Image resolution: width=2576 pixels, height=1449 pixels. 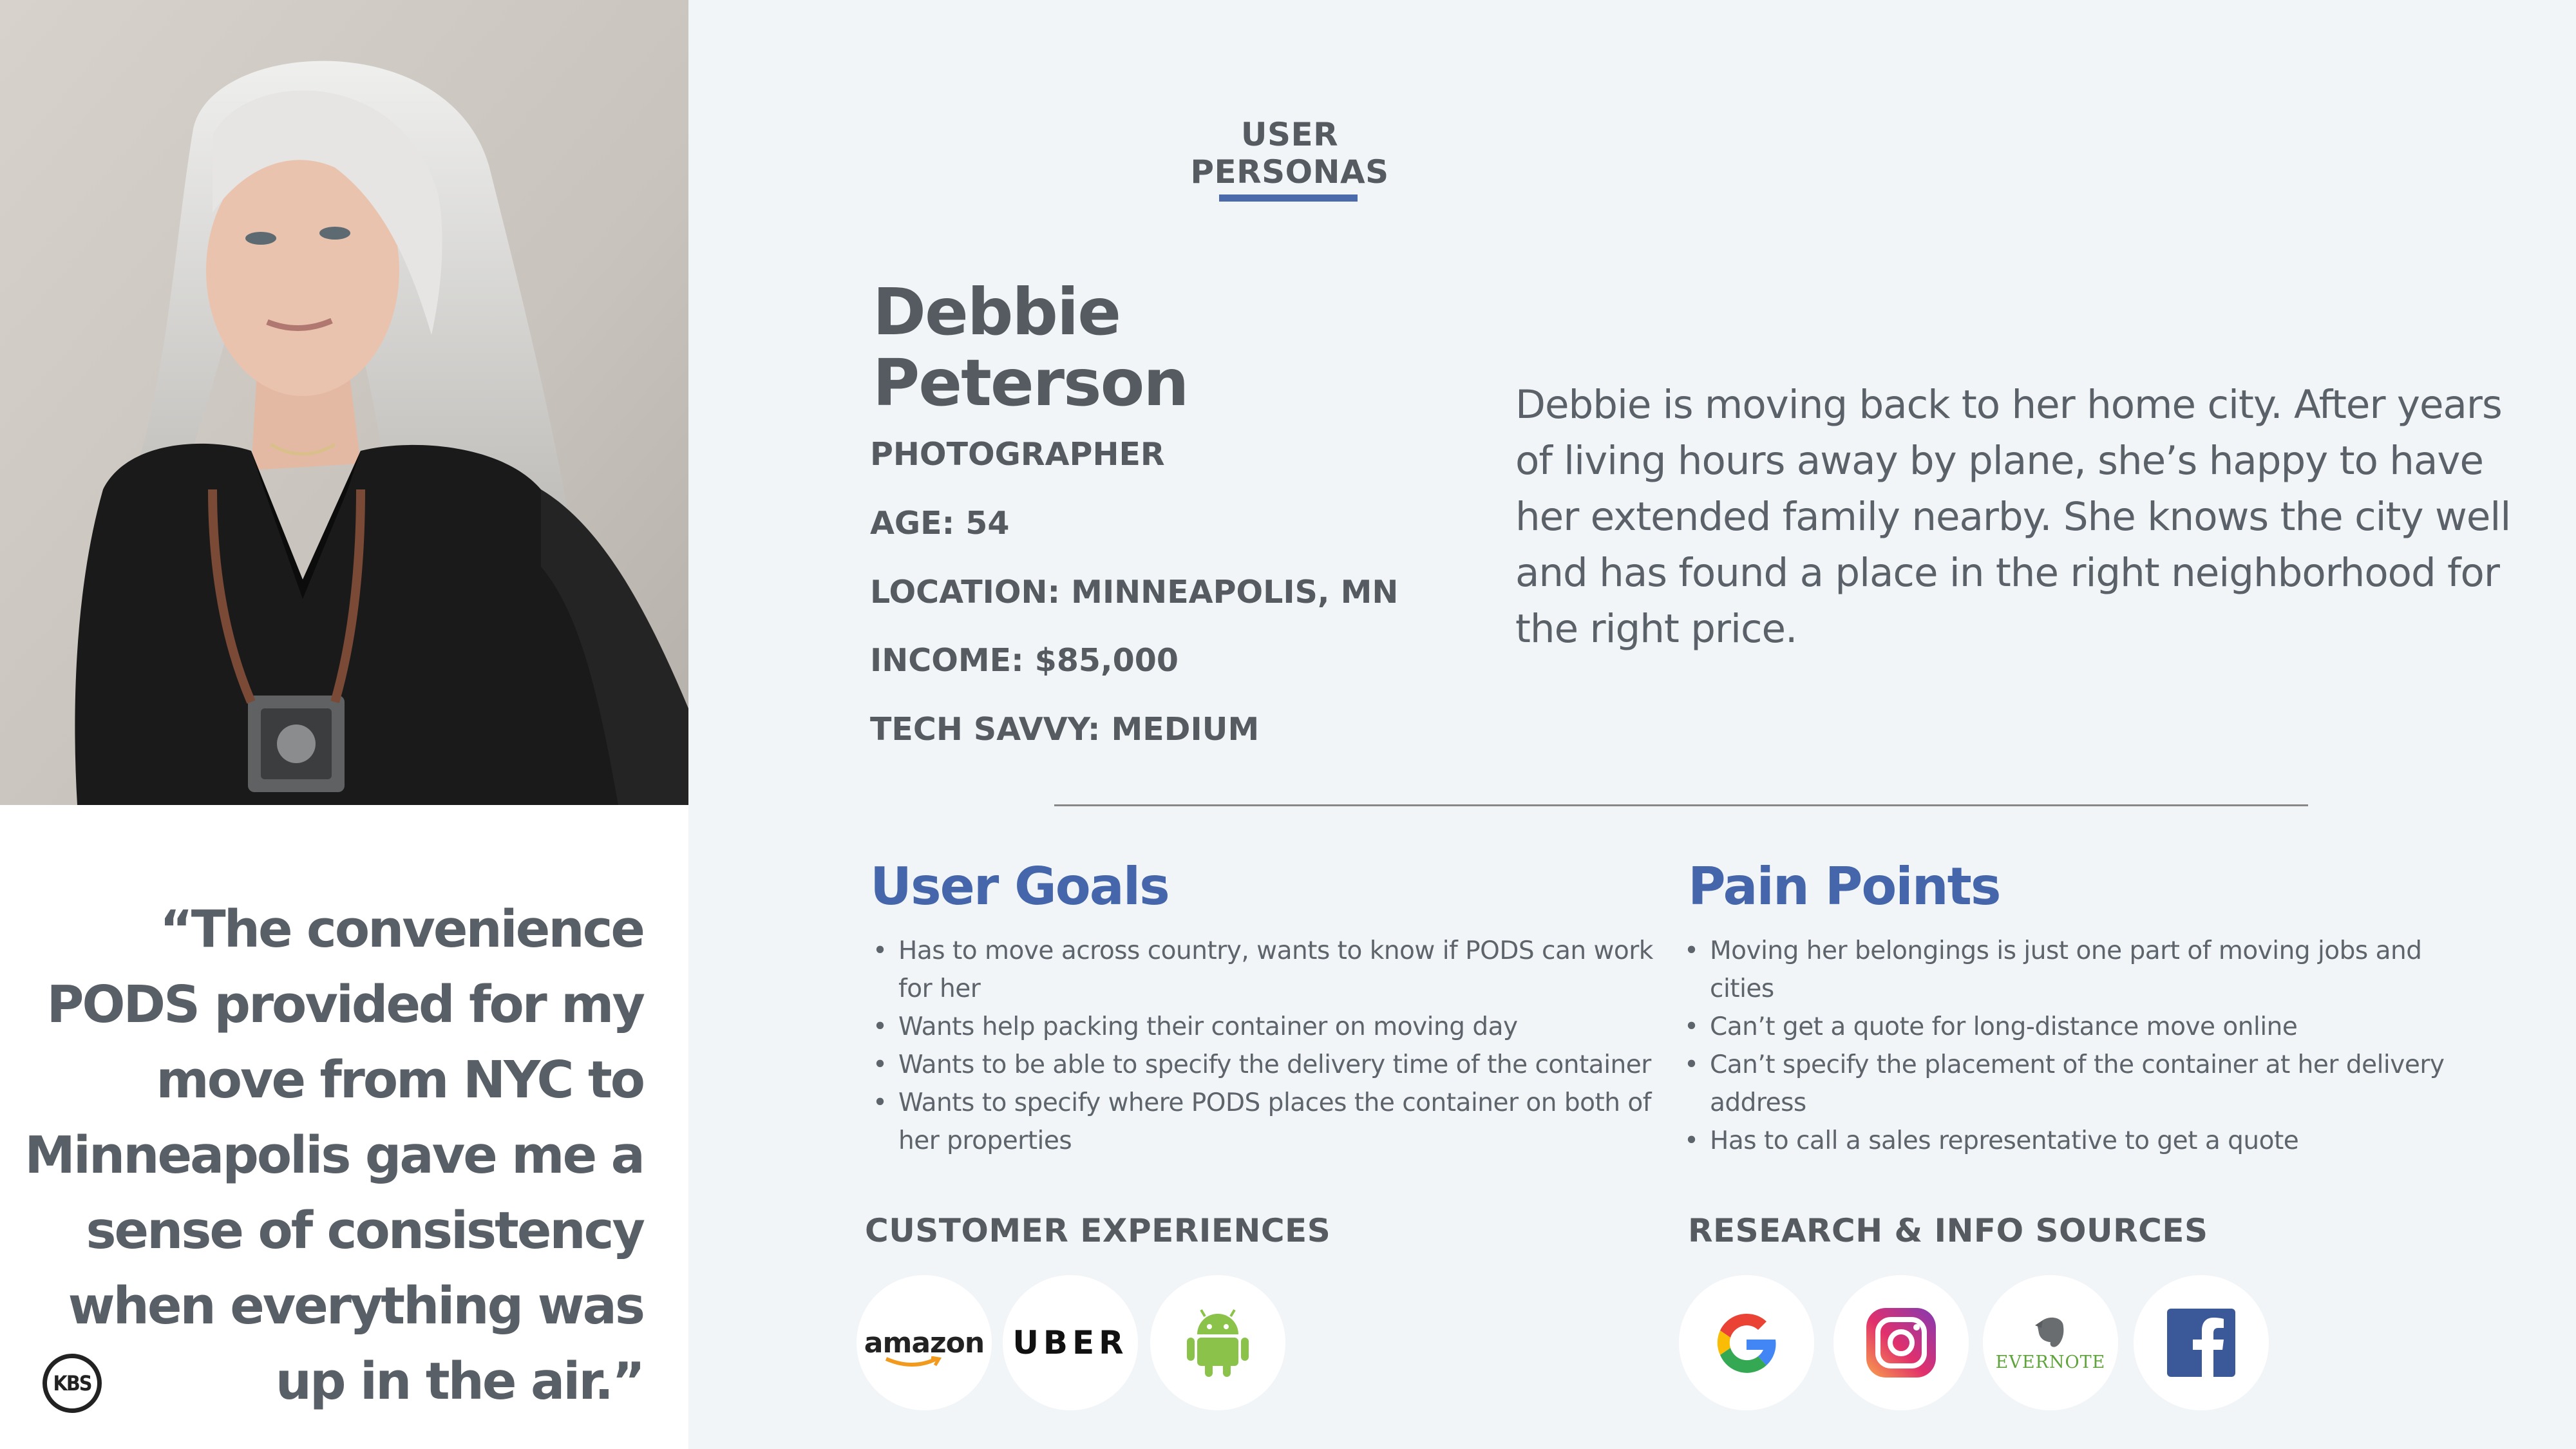 I want to click on customer-experiences-heading: CUSTOMER EXPERIENCES, so click(x=1098, y=1230).